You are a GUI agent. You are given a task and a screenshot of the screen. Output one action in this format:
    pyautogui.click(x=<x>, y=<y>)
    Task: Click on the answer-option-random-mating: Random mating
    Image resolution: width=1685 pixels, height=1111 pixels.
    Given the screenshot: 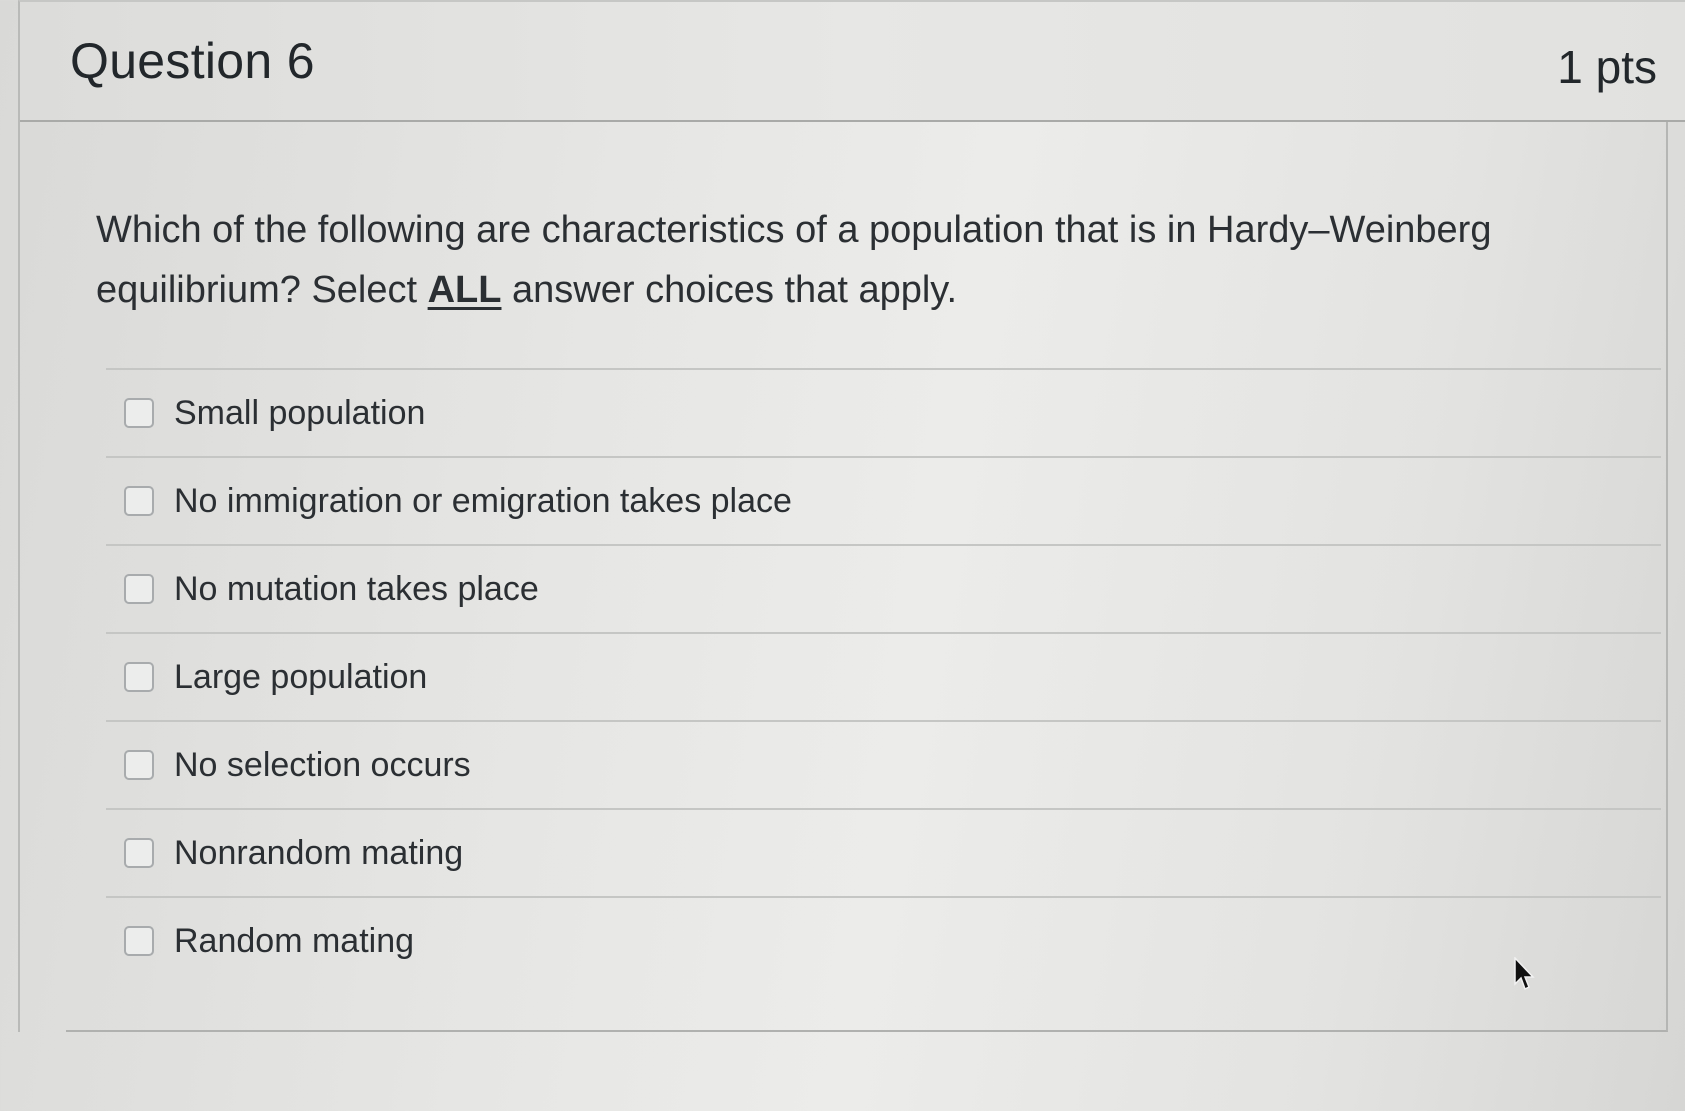 What is the action you would take?
    pyautogui.click(x=883, y=940)
    